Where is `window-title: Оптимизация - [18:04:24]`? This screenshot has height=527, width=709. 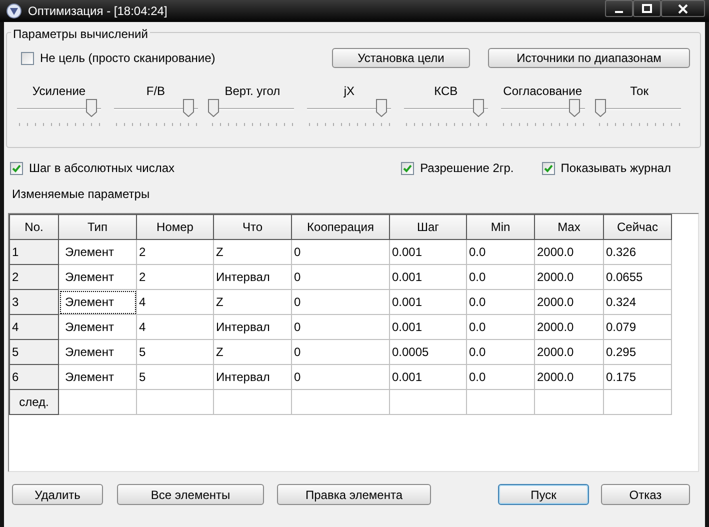
window-title: Оптимизация - [18:04:24] is located at coordinates (98, 11).